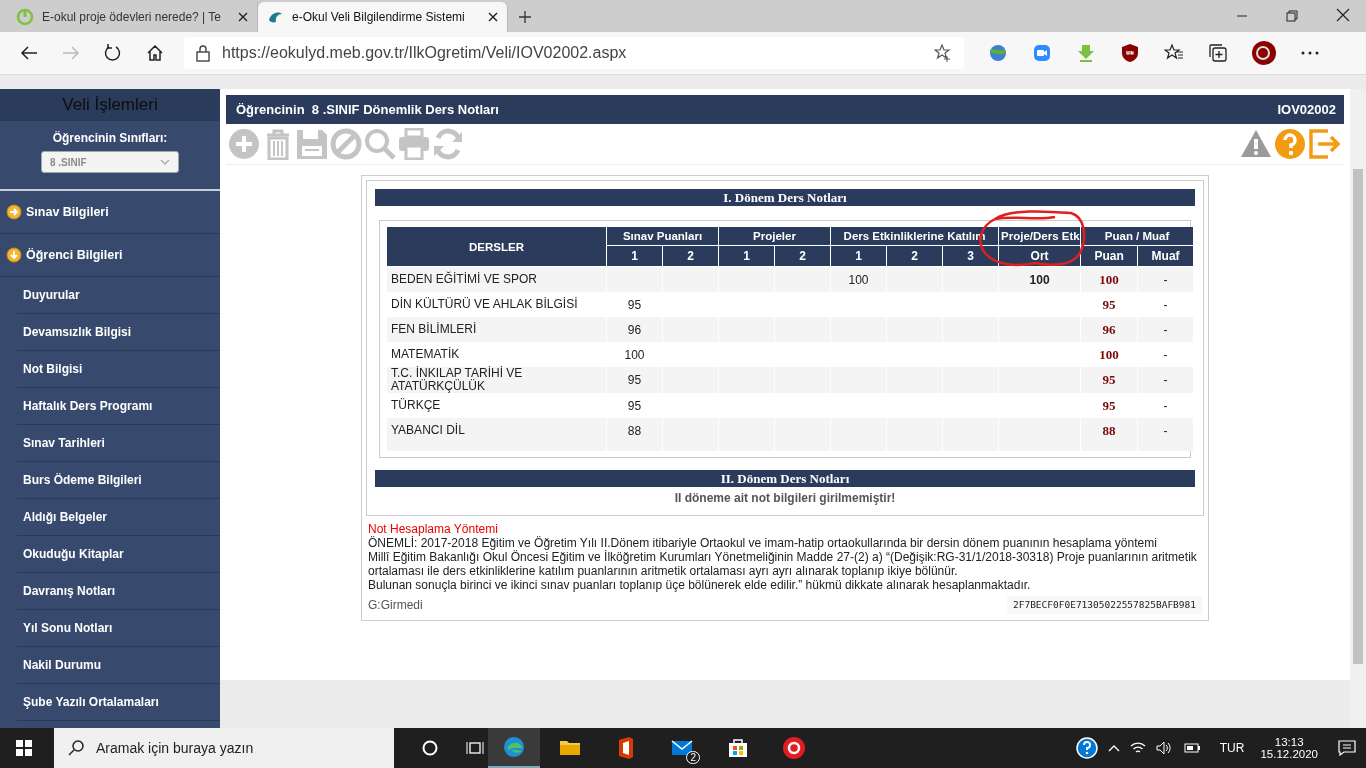 This screenshot has width=1366, height=768. I want to click on title-bar: Öğrencinin 8 .SINIF Dönemlik Ders Notları IOV02002, so click(785, 109).